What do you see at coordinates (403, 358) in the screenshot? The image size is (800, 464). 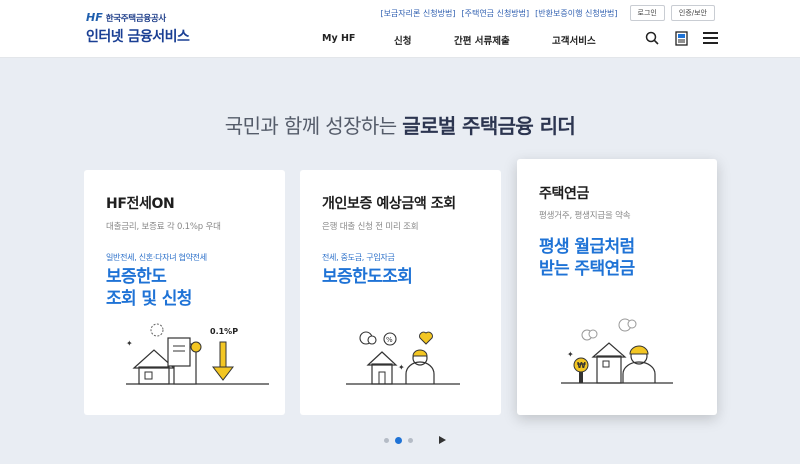 I see `person-house-illustration: % ✦` at bounding box center [403, 358].